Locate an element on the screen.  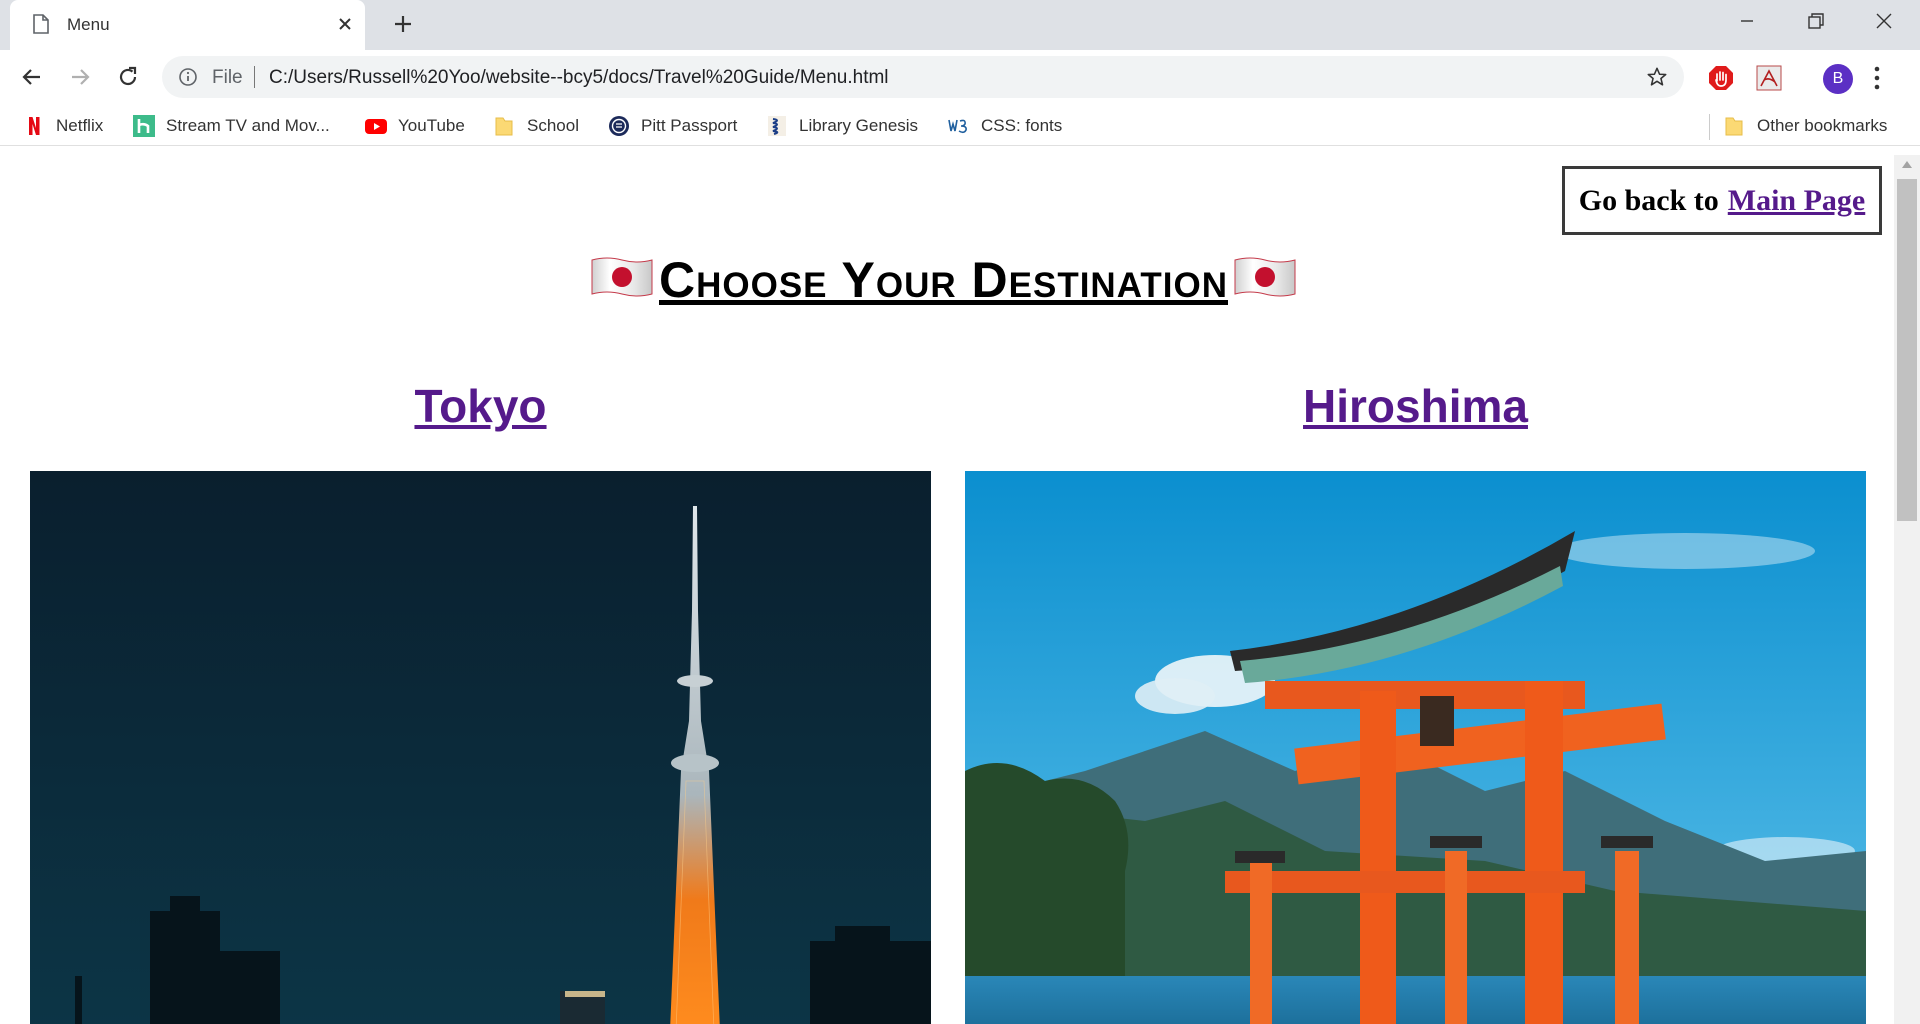
bookmark-label: Netflix is located at coordinates (80, 125).